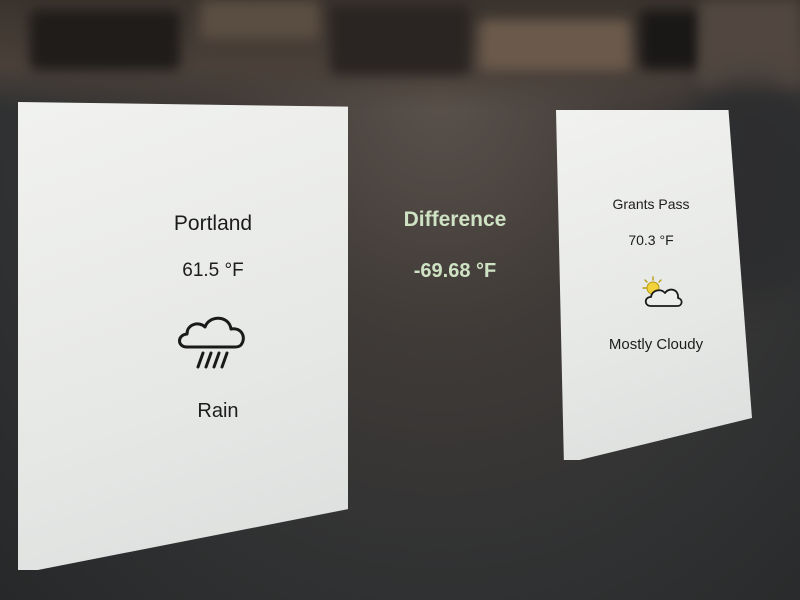 This screenshot has height=600, width=800. What do you see at coordinates (651, 240) in the screenshot?
I see `temperature: 70.3 °F` at bounding box center [651, 240].